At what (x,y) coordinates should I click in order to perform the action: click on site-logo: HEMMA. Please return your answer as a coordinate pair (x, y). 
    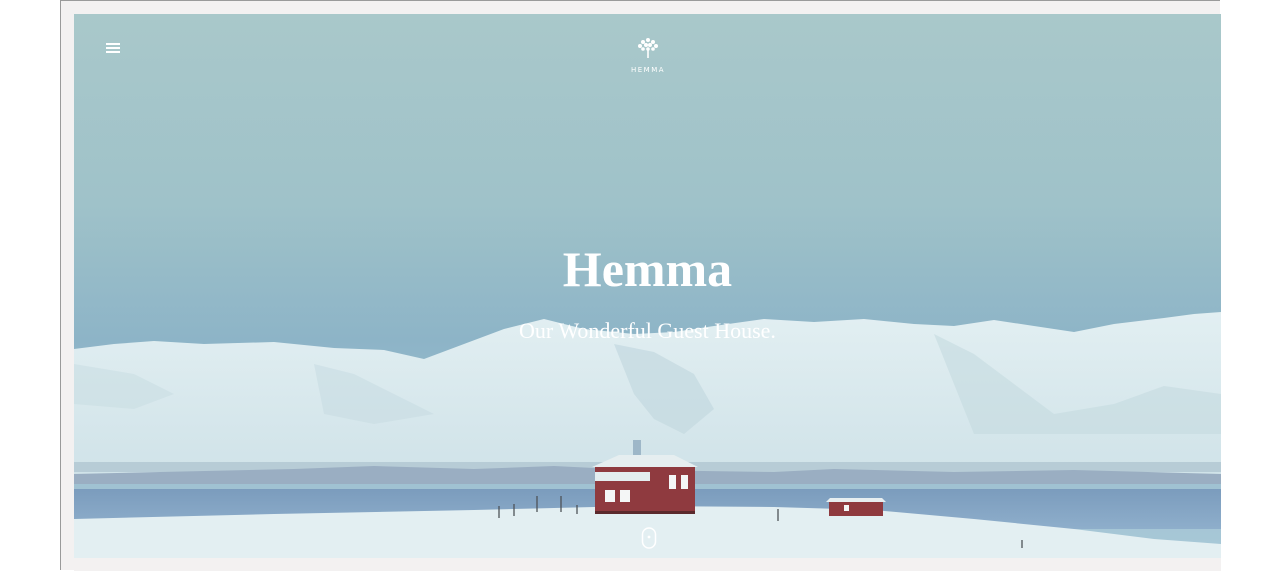
    Looking at the image, I should click on (648, 54).